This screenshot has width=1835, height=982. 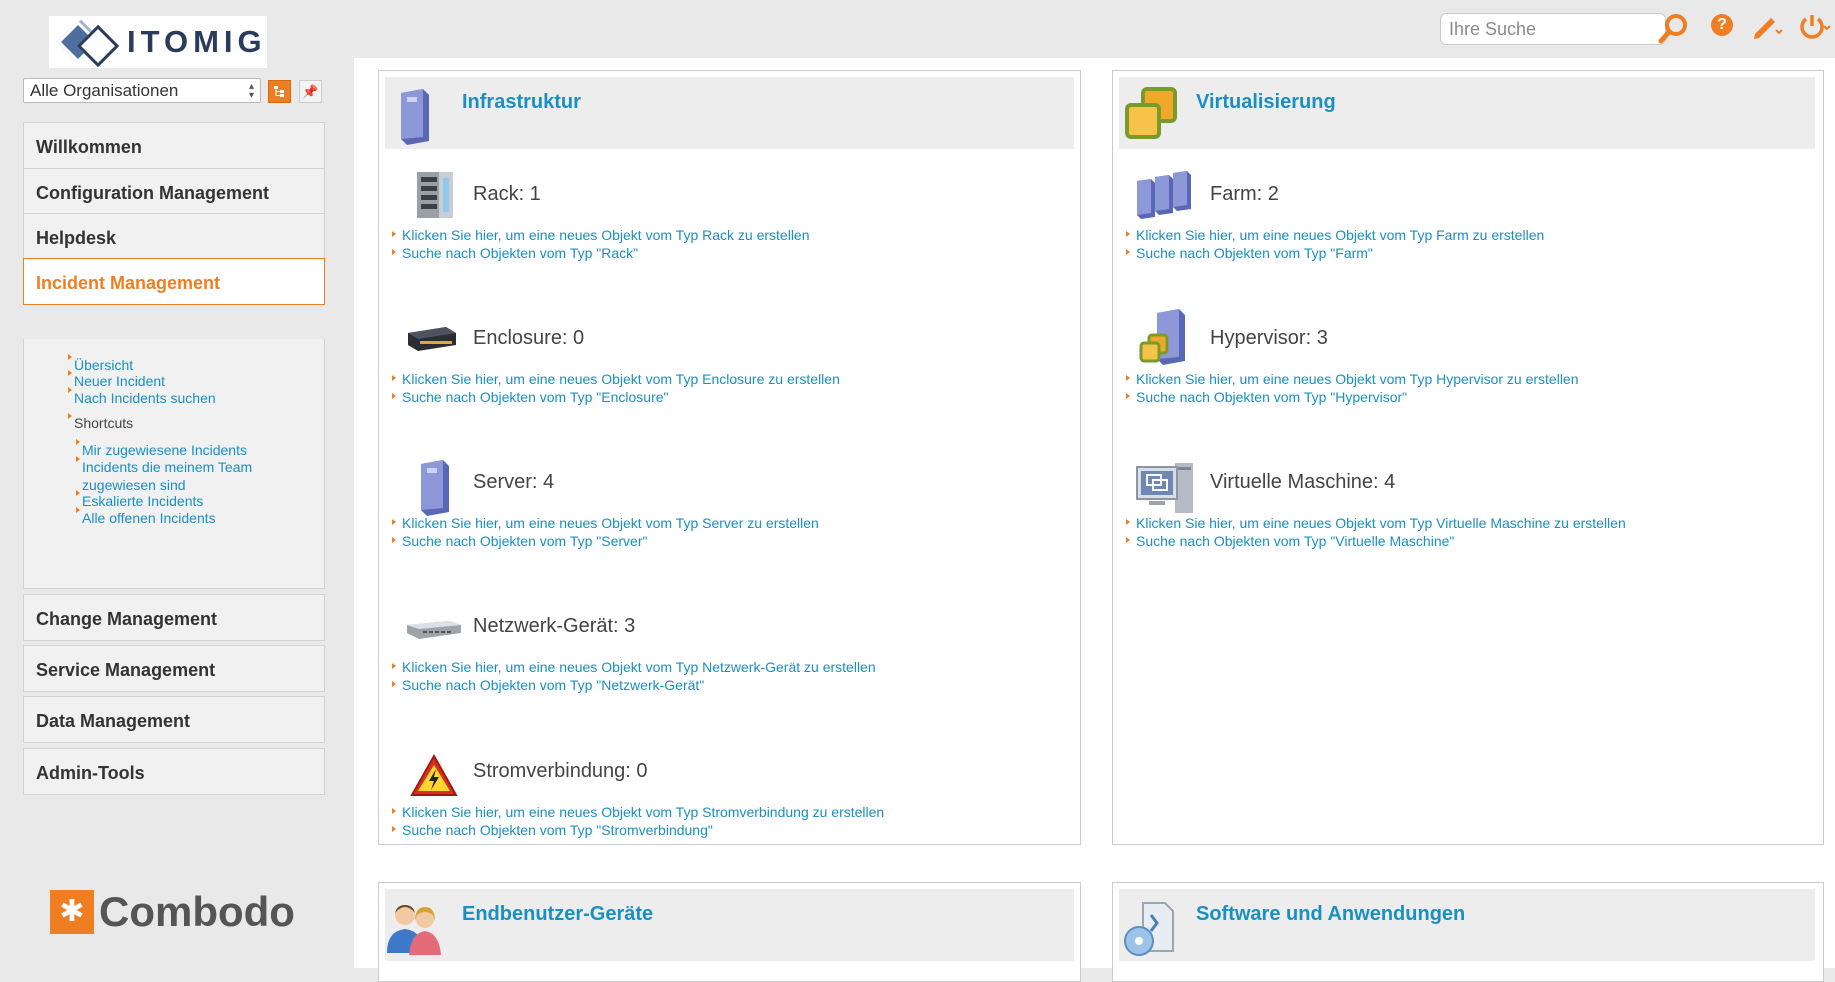 I want to click on shortcut-link-mir-zugewiesene: Mir zugewiesene Incidents, so click(x=164, y=450).